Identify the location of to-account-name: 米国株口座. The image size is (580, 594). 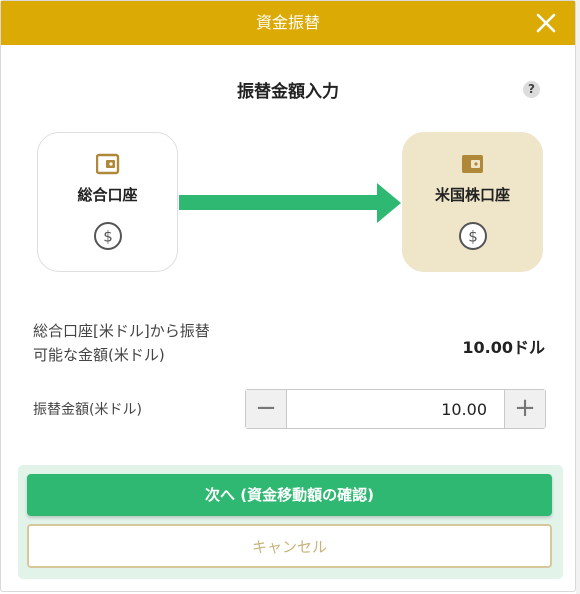
(472, 195).